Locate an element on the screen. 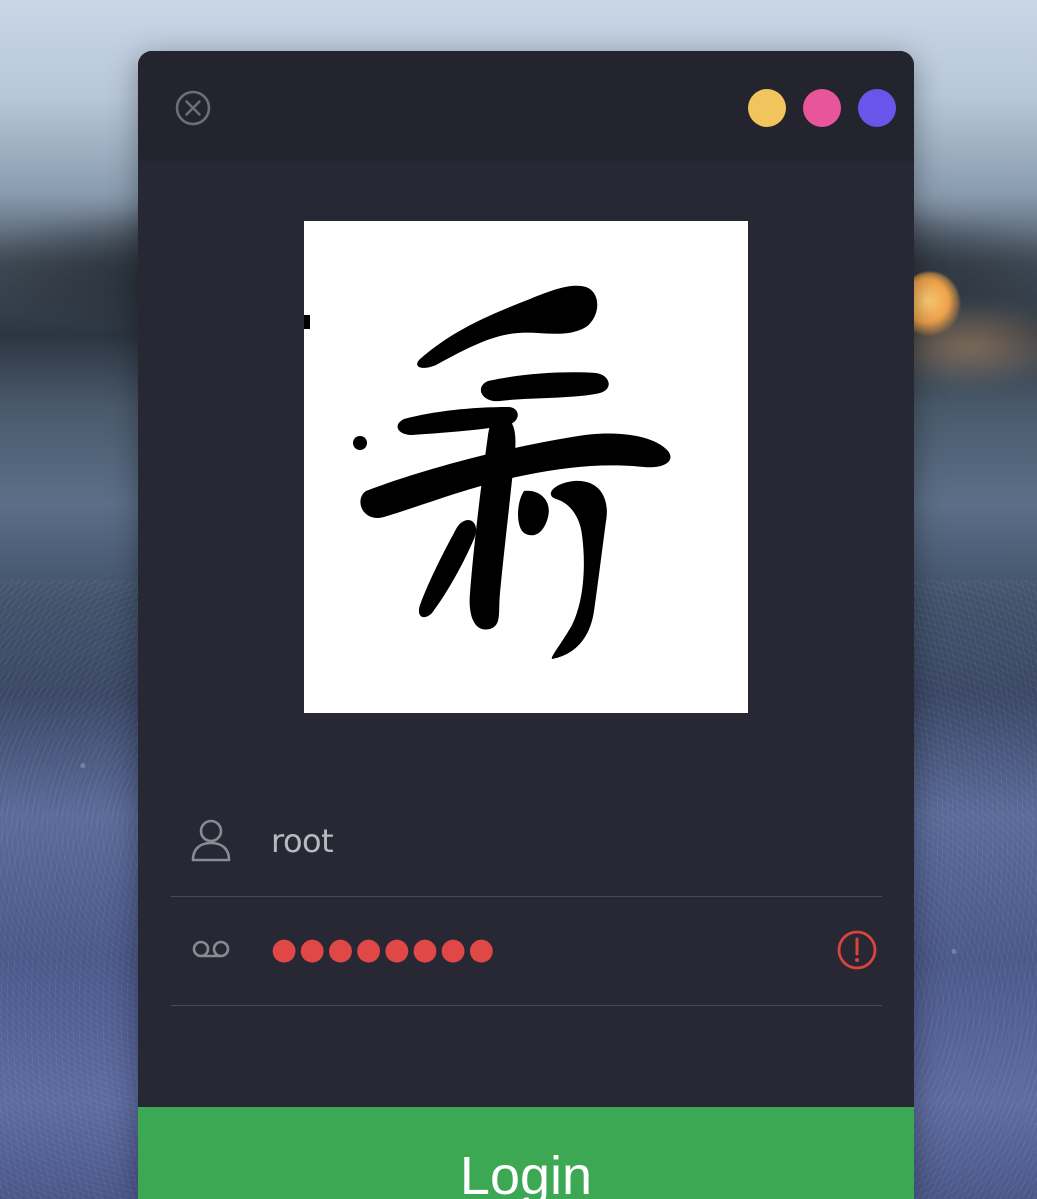 This screenshot has height=1199, width=1037. close-icon is located at coordinates (193, 108).